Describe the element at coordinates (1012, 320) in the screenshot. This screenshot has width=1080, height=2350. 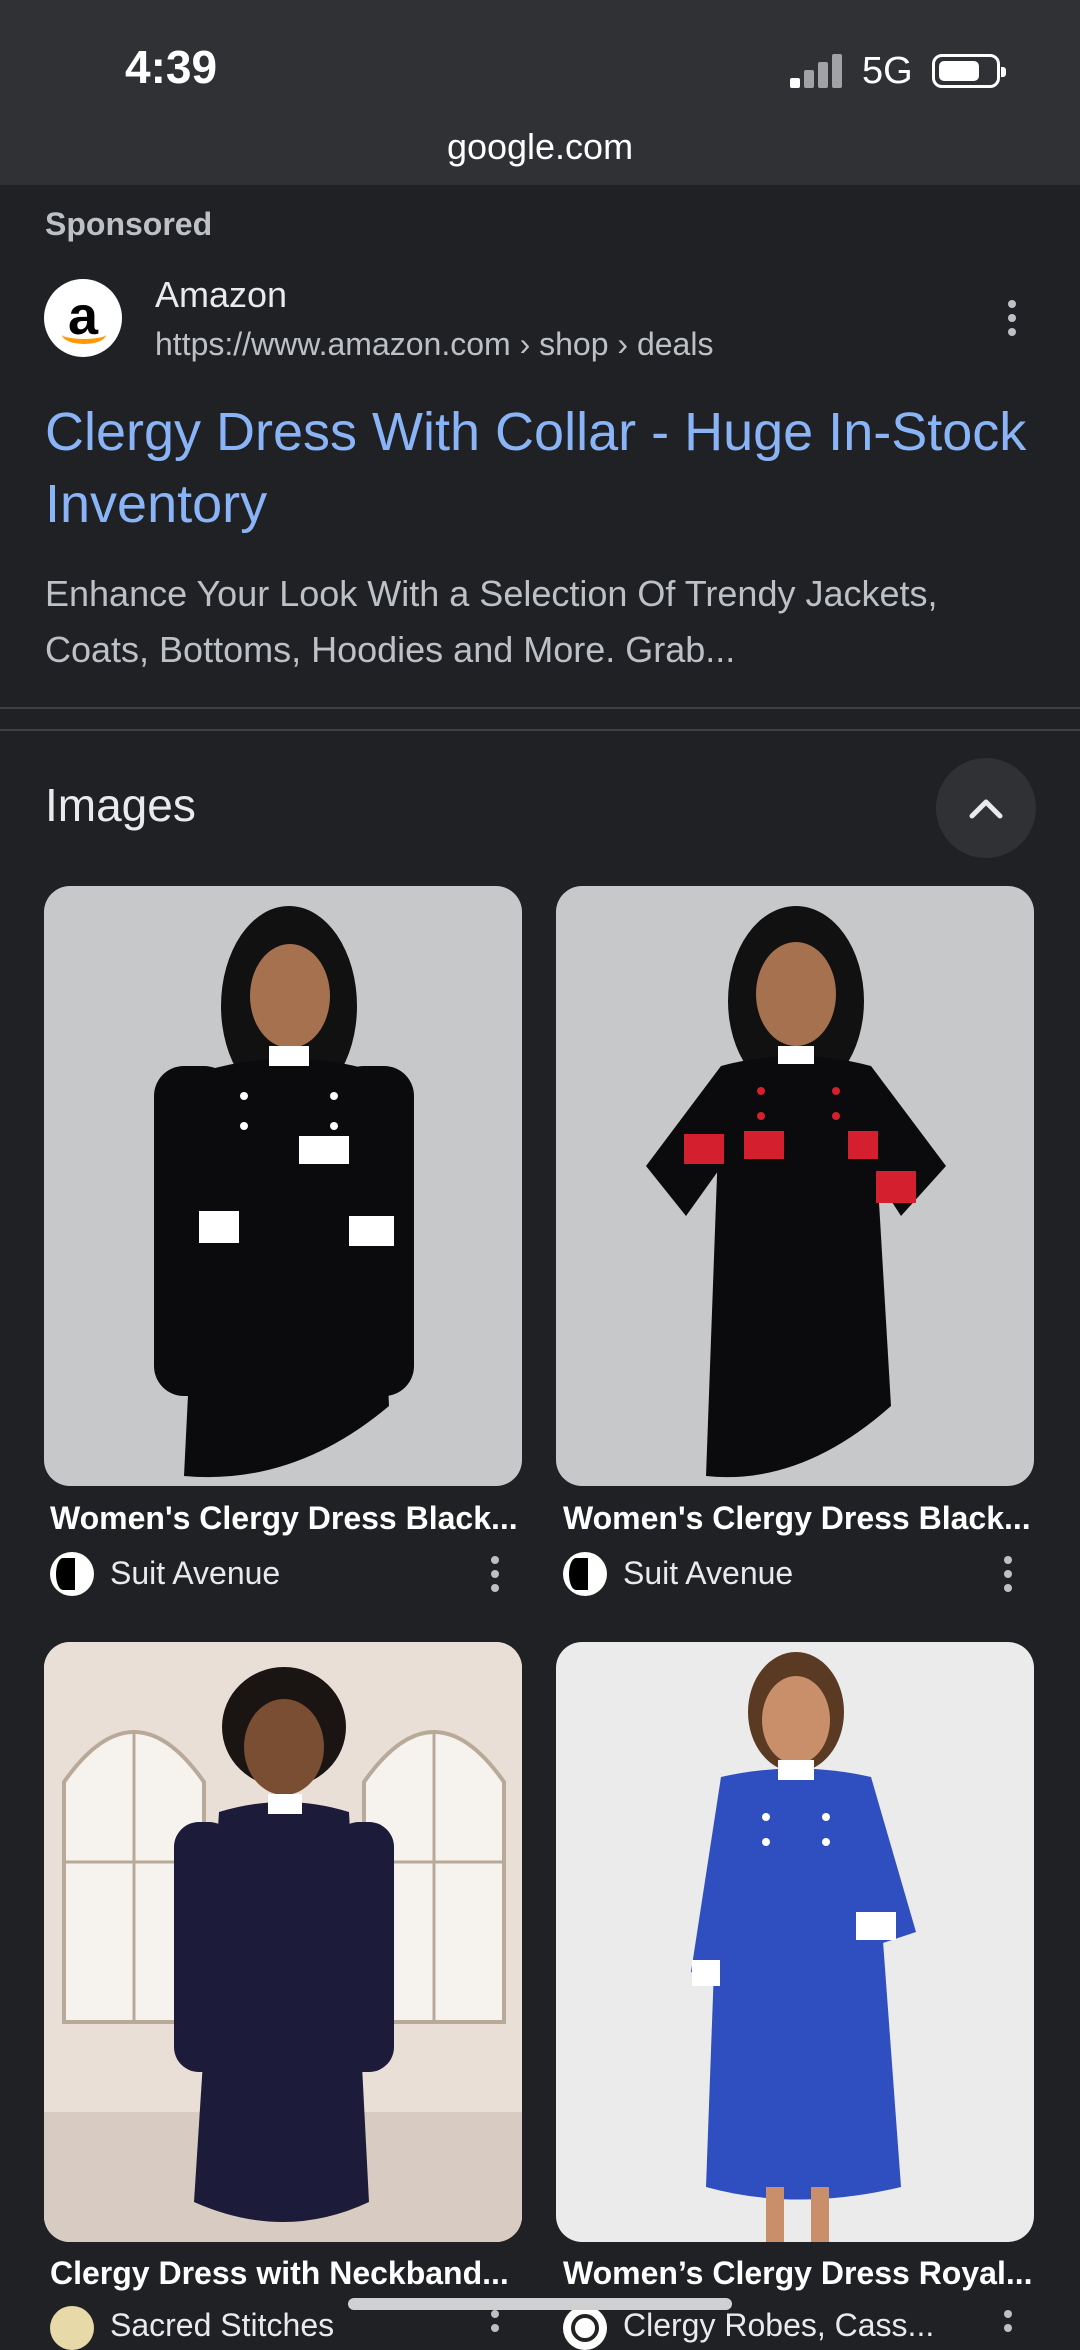
I see `ad-more-options-icon` at that location.